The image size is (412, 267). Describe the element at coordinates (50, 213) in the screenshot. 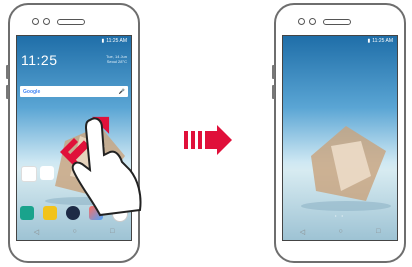

I see `messages-app-icon` at that location.